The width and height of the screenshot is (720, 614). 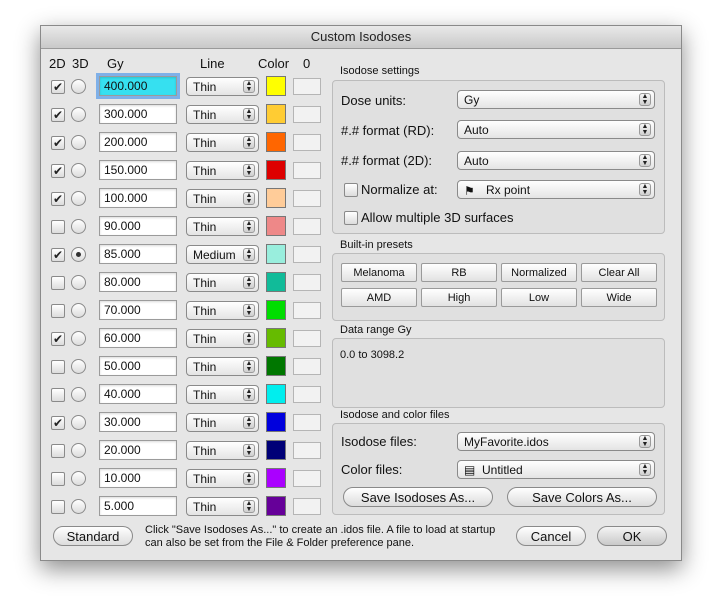 What do you see at coordinates (459, 272) in the screenshot?
I see `preset-button-rb: RB` at bounding box center [459, 272].